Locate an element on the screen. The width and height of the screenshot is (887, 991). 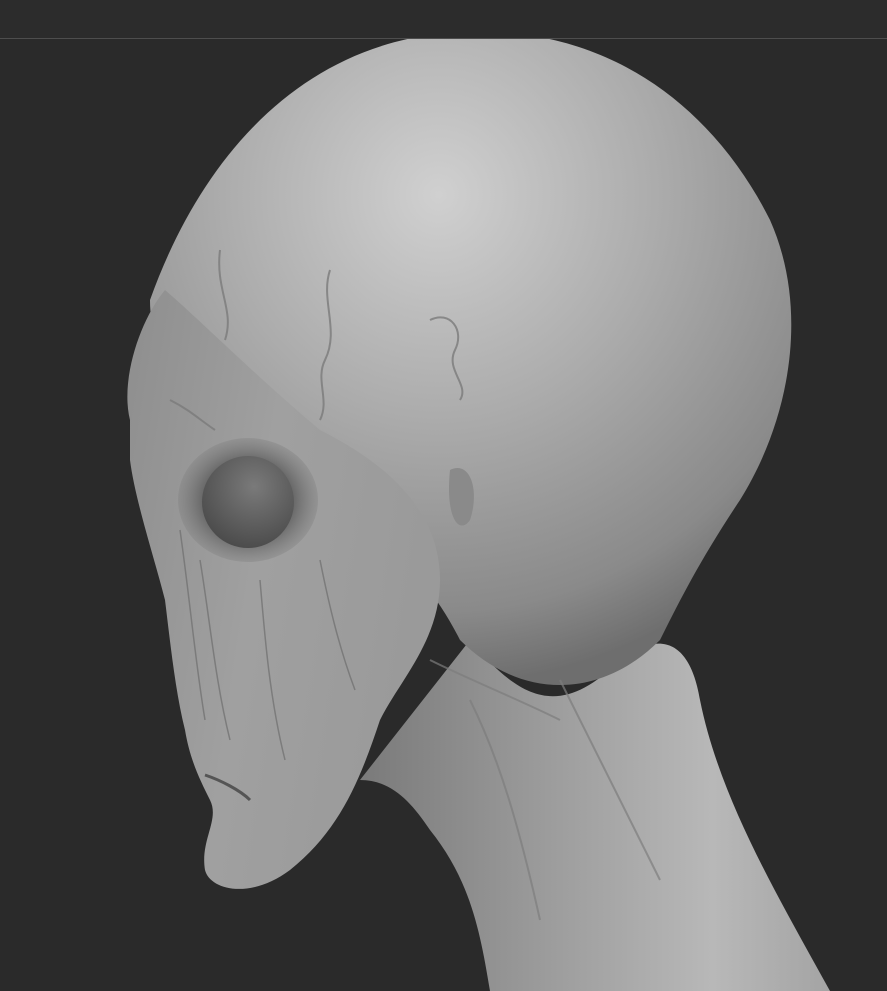
top-toolbar-strip is located at coordinates (443, 19).